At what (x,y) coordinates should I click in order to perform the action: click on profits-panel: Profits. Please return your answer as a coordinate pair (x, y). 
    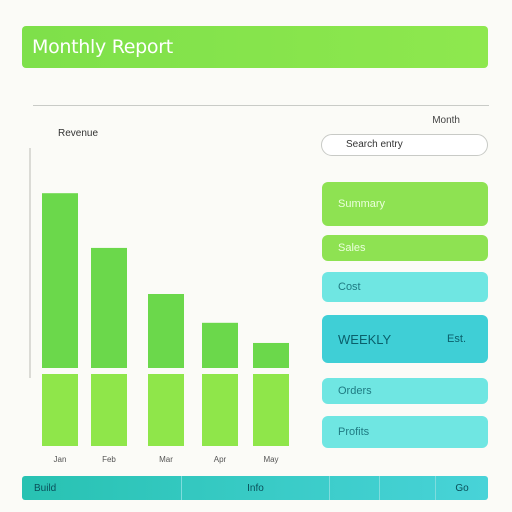
    Looking at the image, I should click on (405, 432).